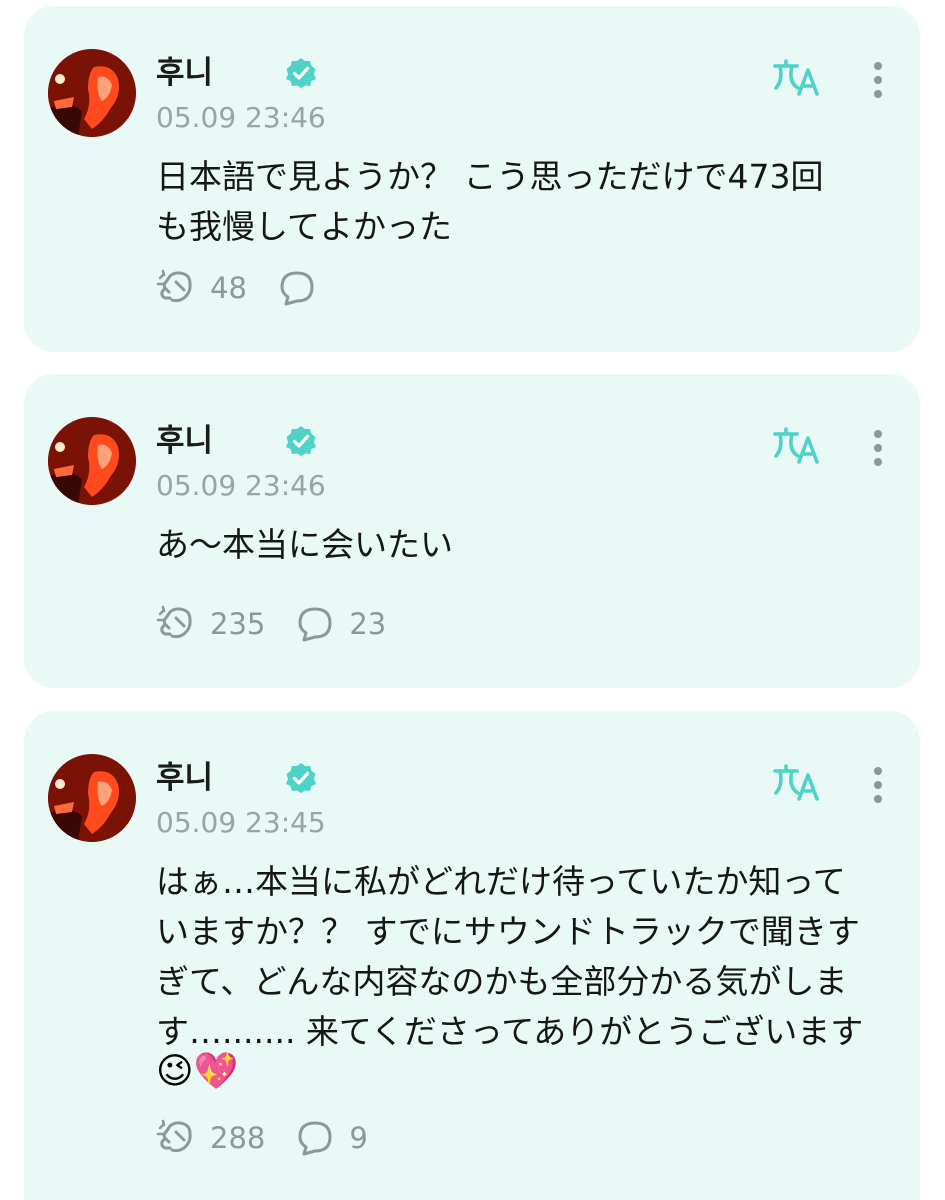 This screenshot has width=945, height=1200. Describe the element at coordinates (490, 201) in the screenshot. I see `post-text: 日本語で見ようか？ こう思っただけで473回 も我慢してよかった` at that location.